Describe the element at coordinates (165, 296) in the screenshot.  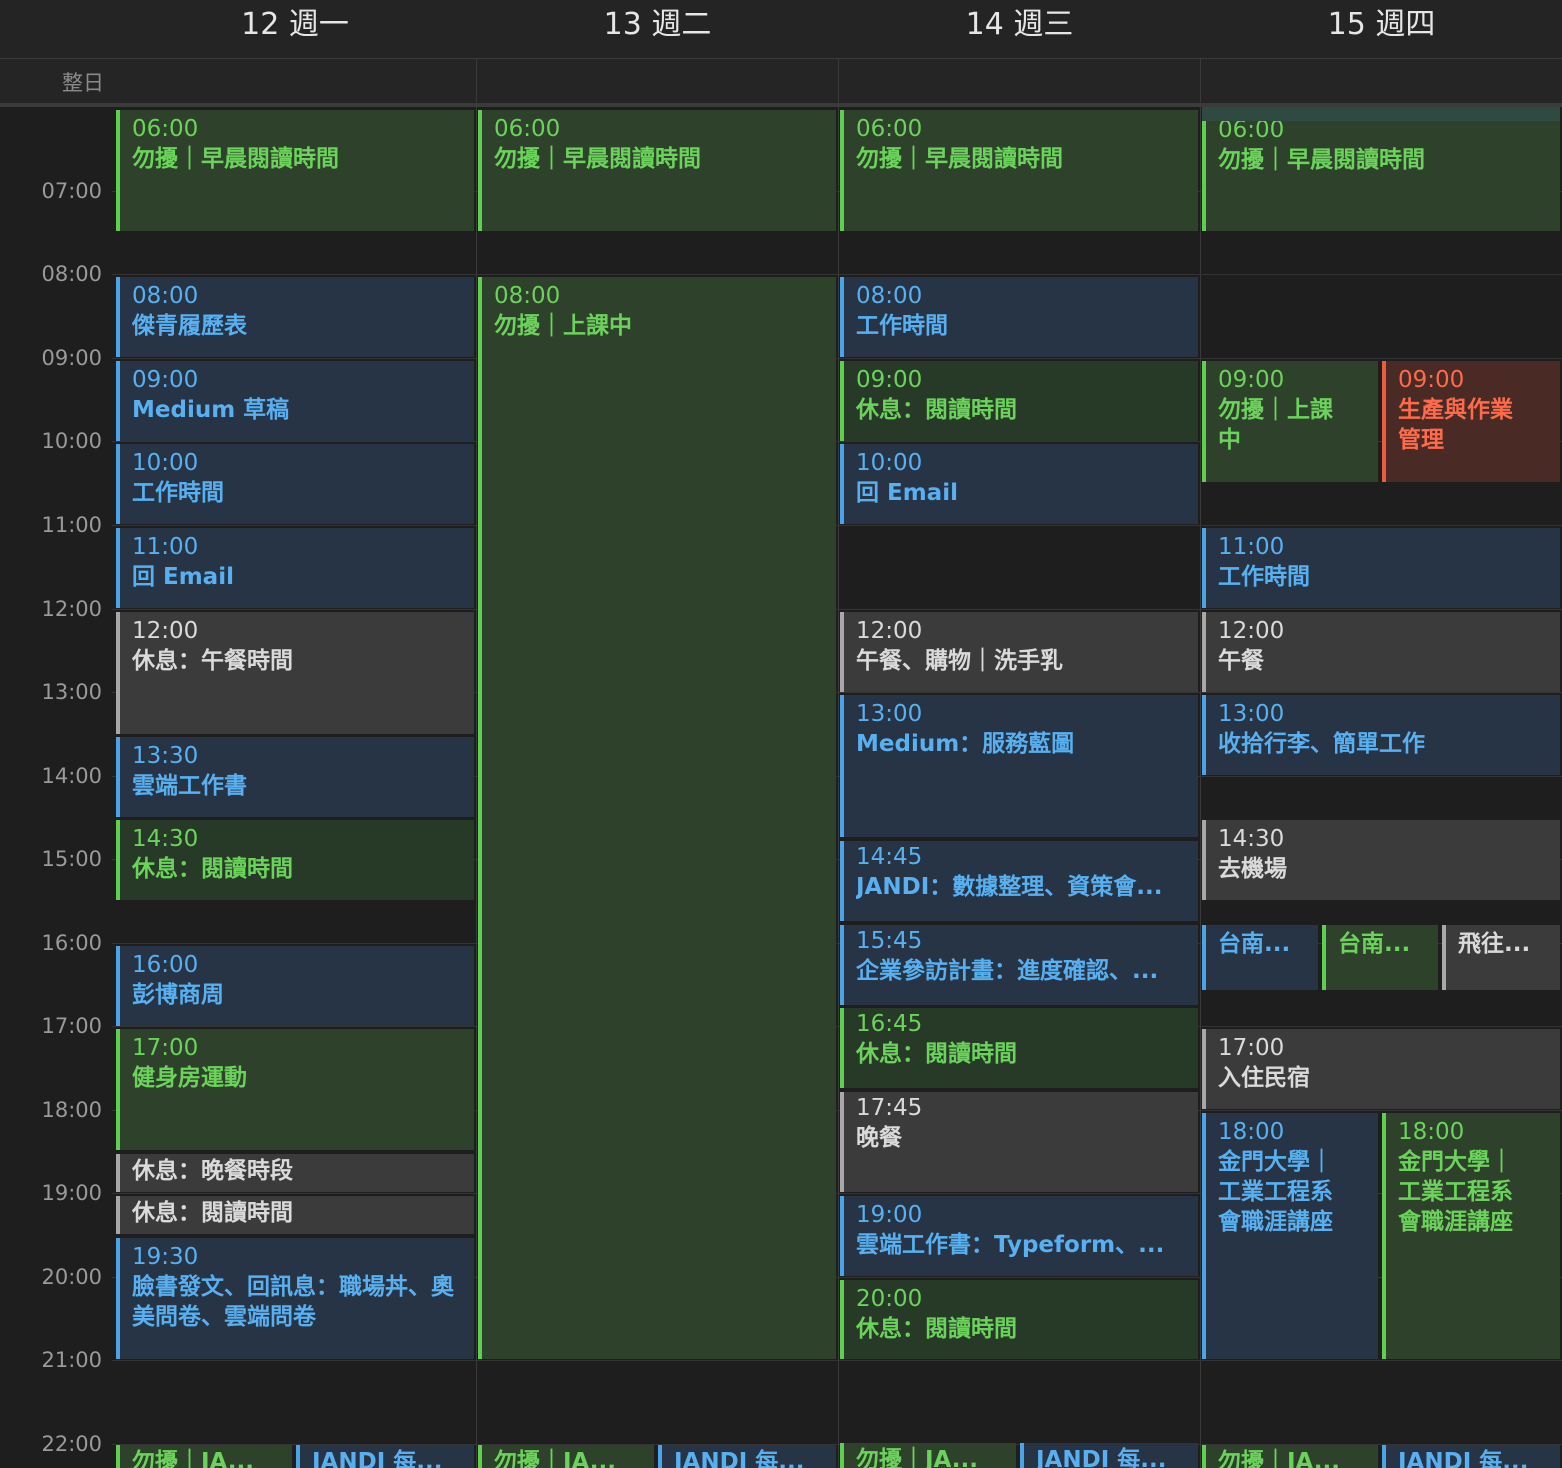
I see `event-time: 08:00` at that location.